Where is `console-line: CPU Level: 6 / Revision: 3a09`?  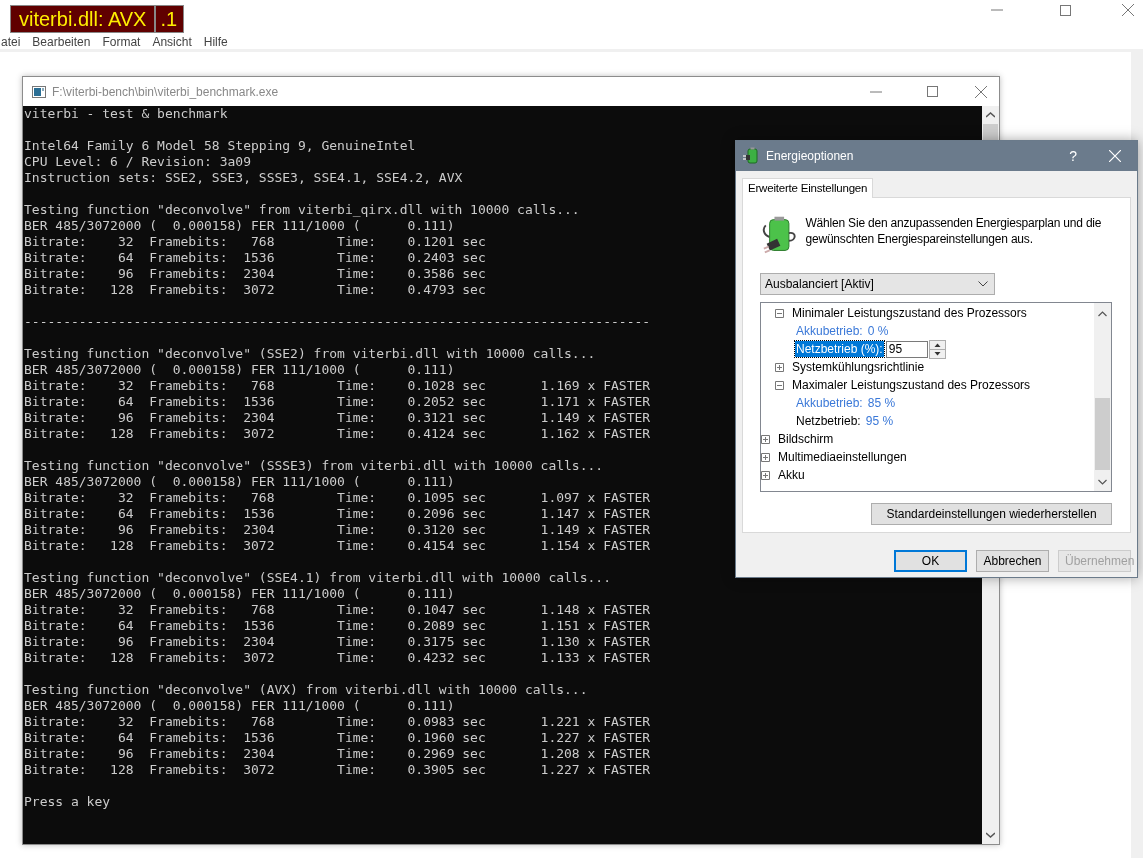
console-line: CPU Level: 6 / Revision: 3a09 is located at coordinates (137, 162).